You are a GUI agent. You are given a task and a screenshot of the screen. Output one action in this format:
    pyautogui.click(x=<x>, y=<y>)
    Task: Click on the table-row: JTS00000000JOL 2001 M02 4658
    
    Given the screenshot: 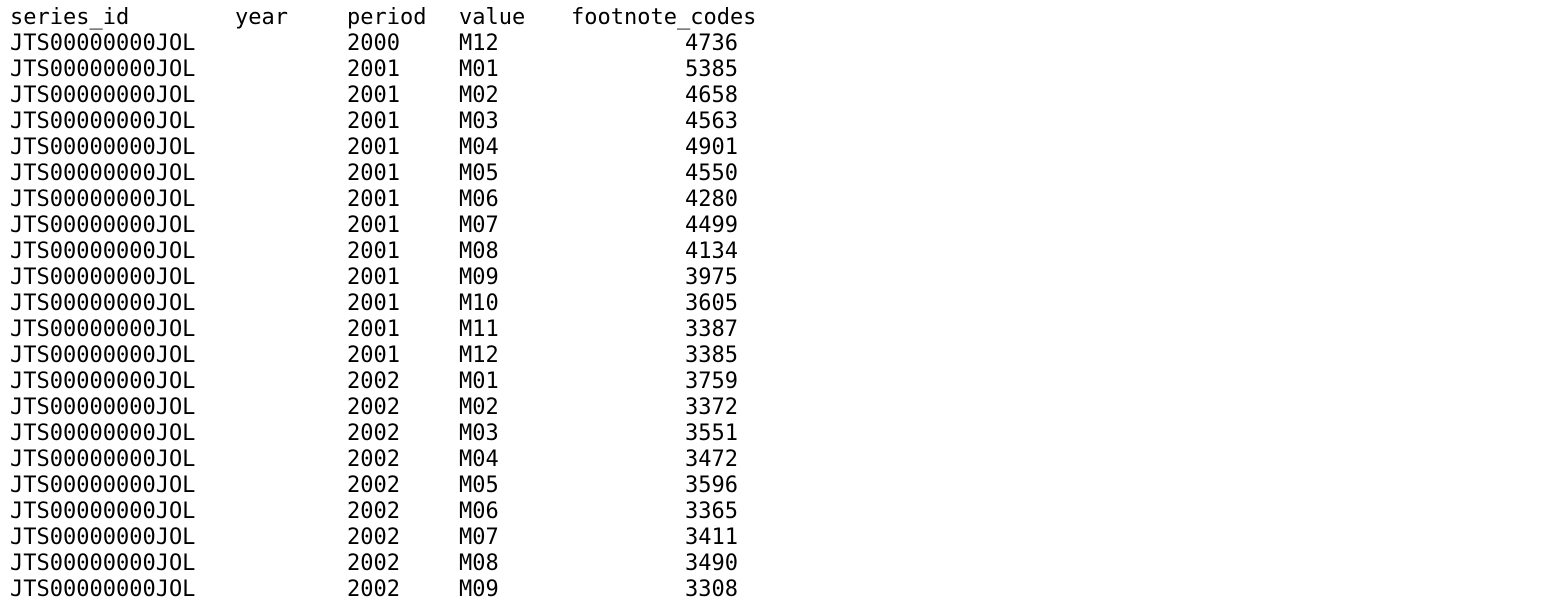 What is the action you would take?
    pyautogui.click(x=774, y=96)
    